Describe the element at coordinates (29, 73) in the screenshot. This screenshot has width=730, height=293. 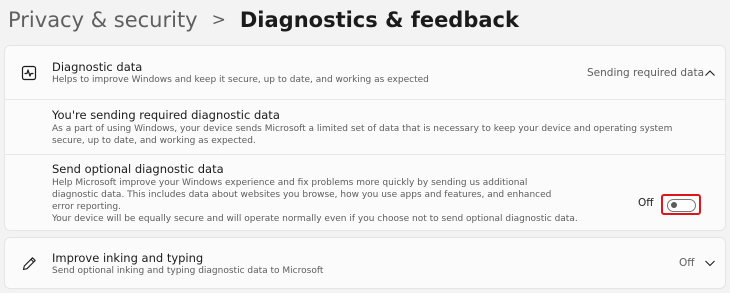
I see `diagnostic-pulse-icon` at that location.